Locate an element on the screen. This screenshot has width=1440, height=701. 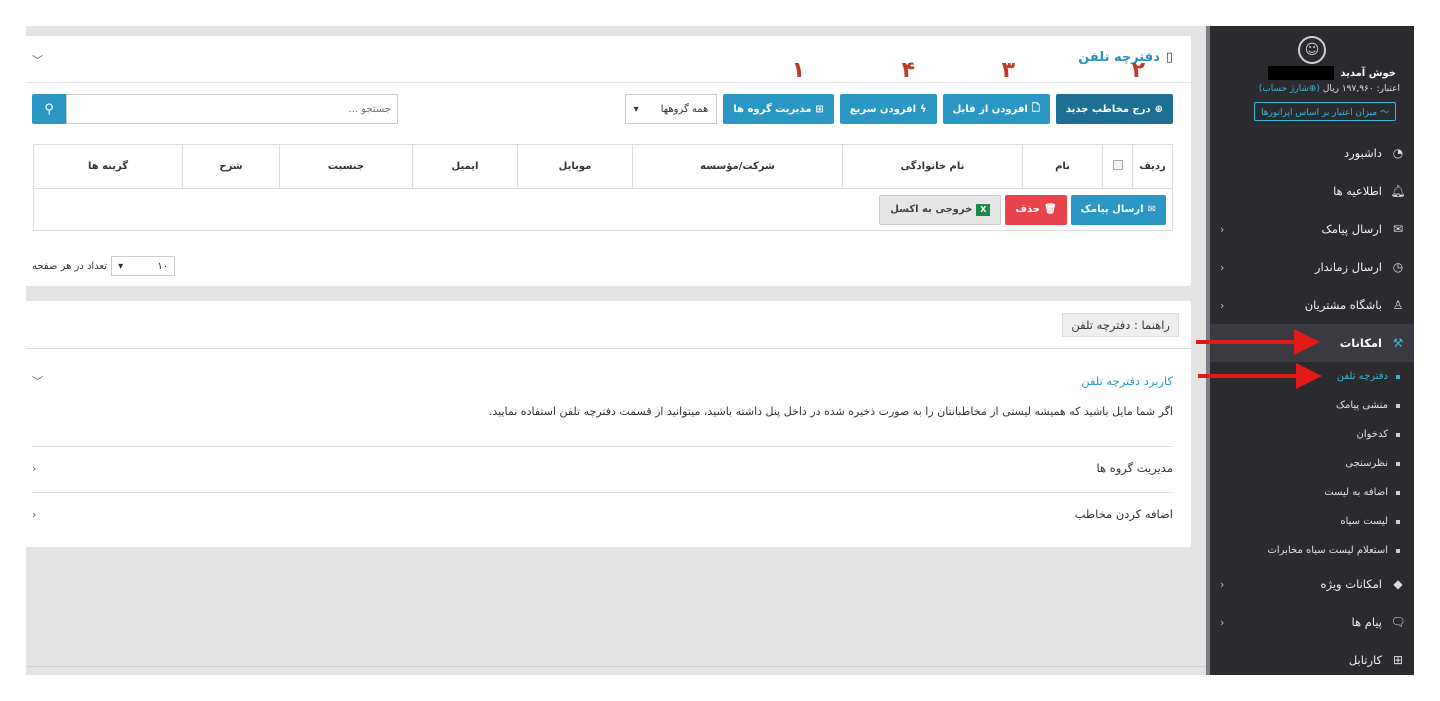
checkbox is located at coordinates (1117, 165).